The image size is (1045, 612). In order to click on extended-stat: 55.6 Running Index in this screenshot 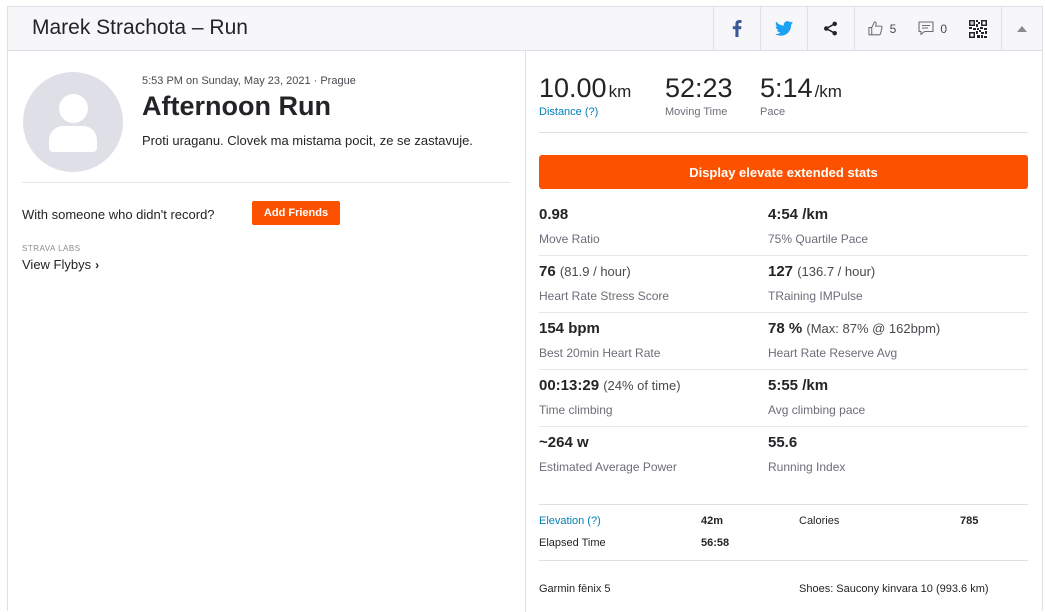, I will do `click(807, 454)`.